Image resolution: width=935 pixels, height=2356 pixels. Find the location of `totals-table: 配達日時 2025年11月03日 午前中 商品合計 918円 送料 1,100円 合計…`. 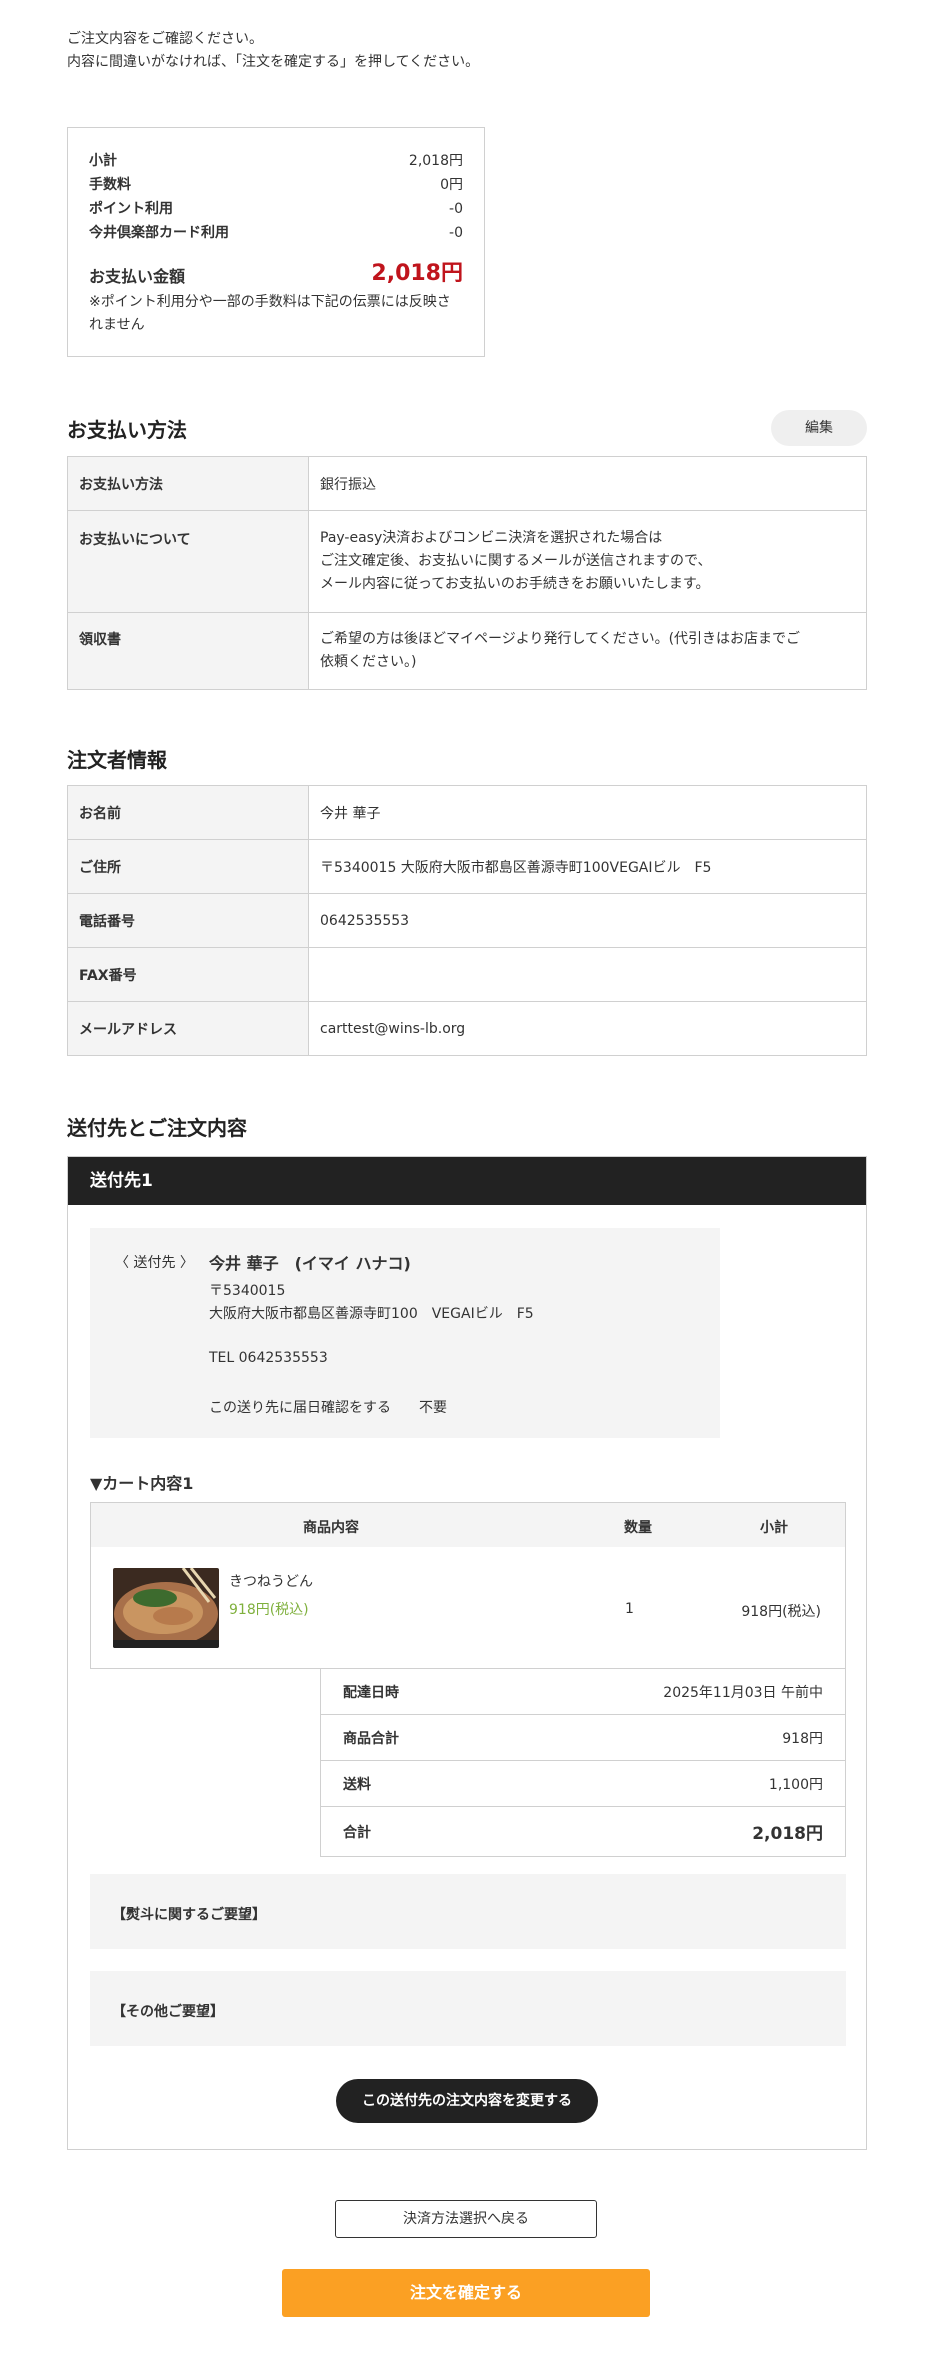

totals-table: 配達日時 2025年11月03日 午前中 商品合計 918円 送料 1,100円 合計… is located at coordinates (583, 1762).